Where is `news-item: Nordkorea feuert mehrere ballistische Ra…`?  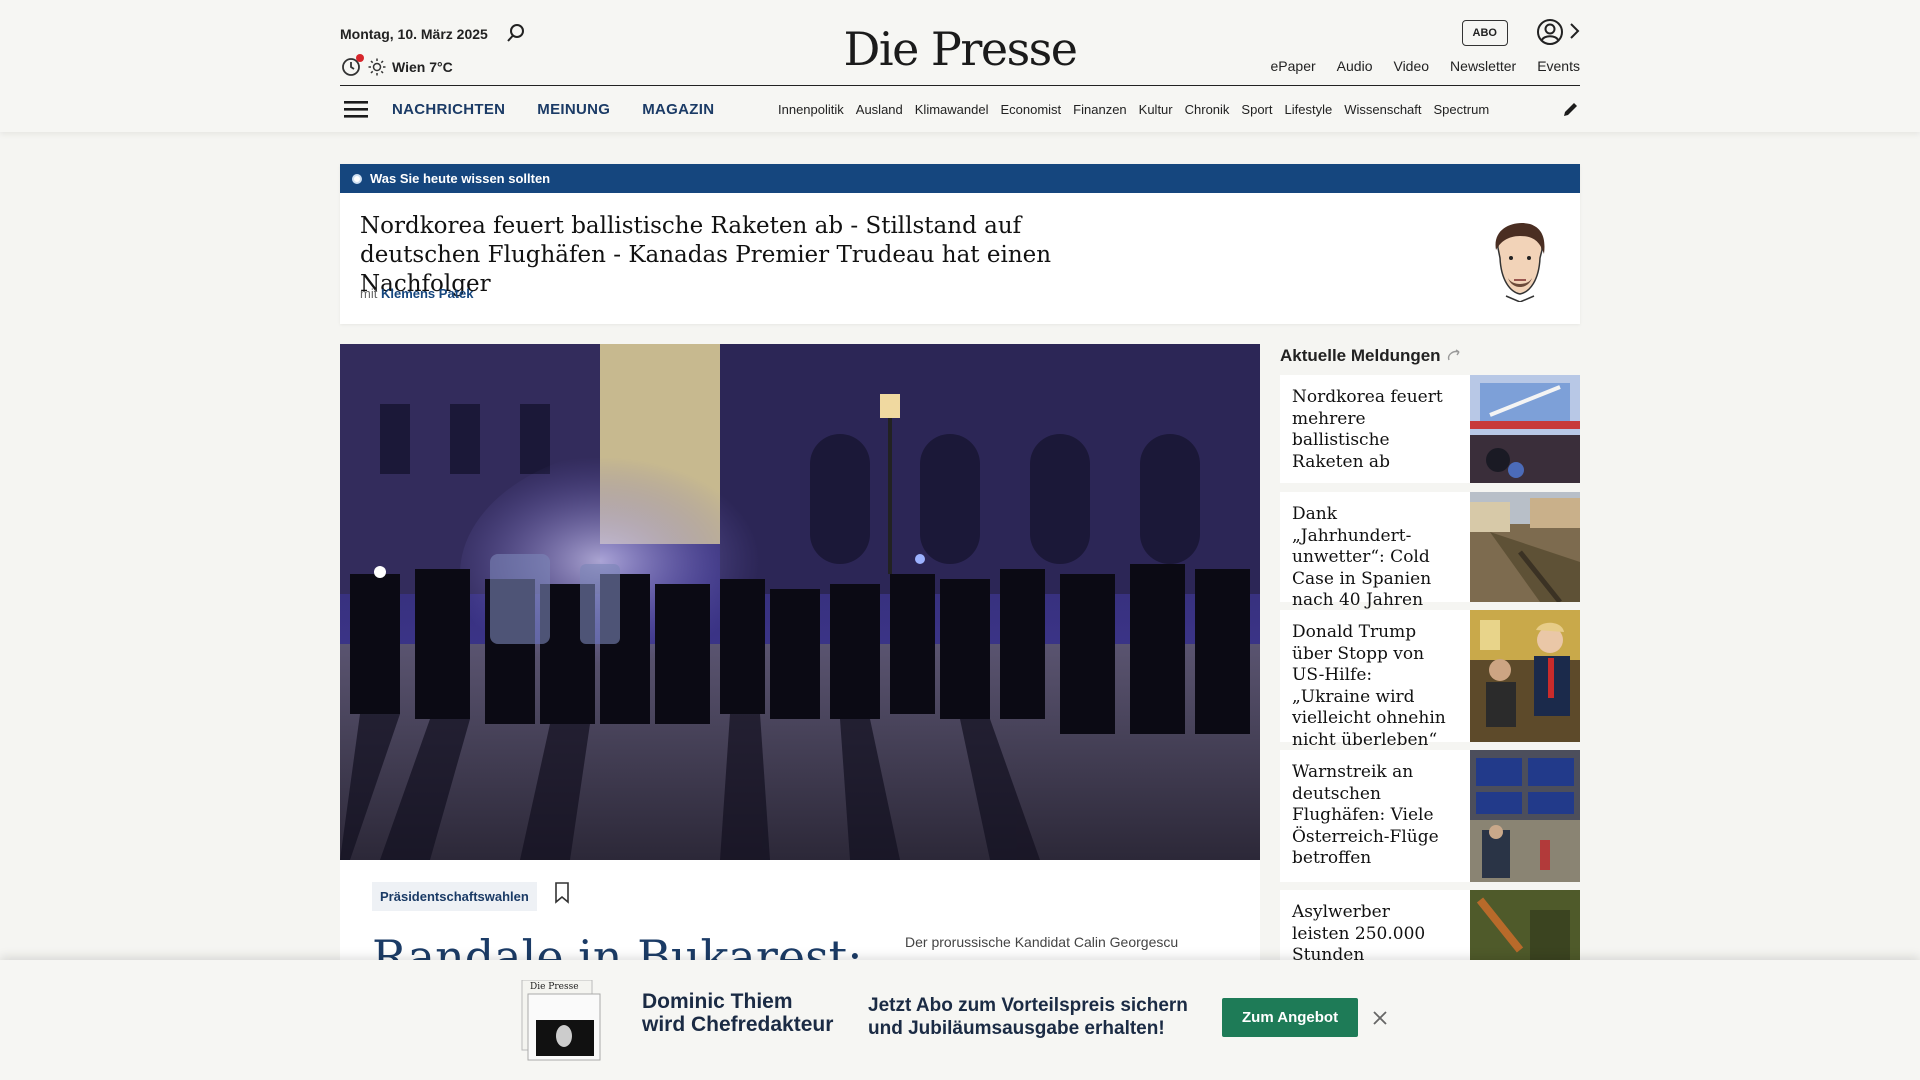 news-item: Nordkorea feuert mehrere ballistische Ra… is located at coordinates (1430, 429).